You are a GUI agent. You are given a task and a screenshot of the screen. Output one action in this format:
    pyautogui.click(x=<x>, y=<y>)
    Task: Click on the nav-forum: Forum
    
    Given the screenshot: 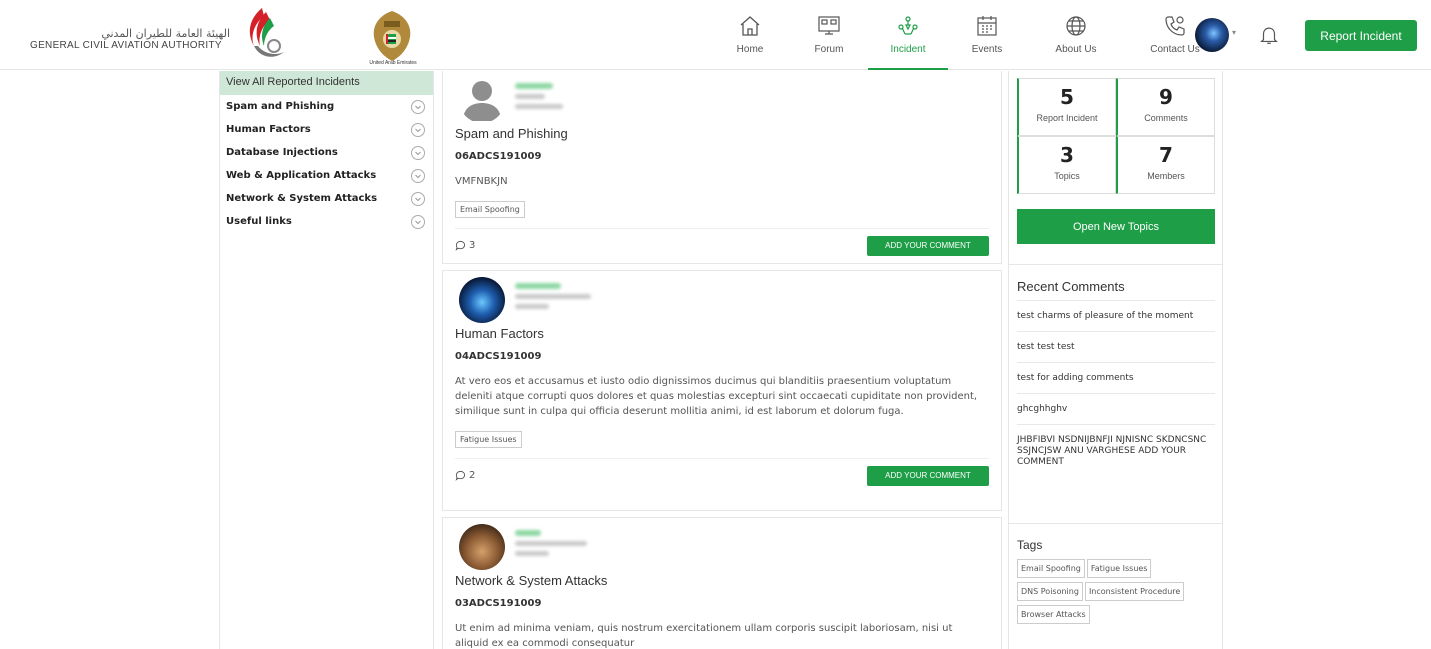 What is the action you would take?
    pyautogui.click(x=829, y=35)
    